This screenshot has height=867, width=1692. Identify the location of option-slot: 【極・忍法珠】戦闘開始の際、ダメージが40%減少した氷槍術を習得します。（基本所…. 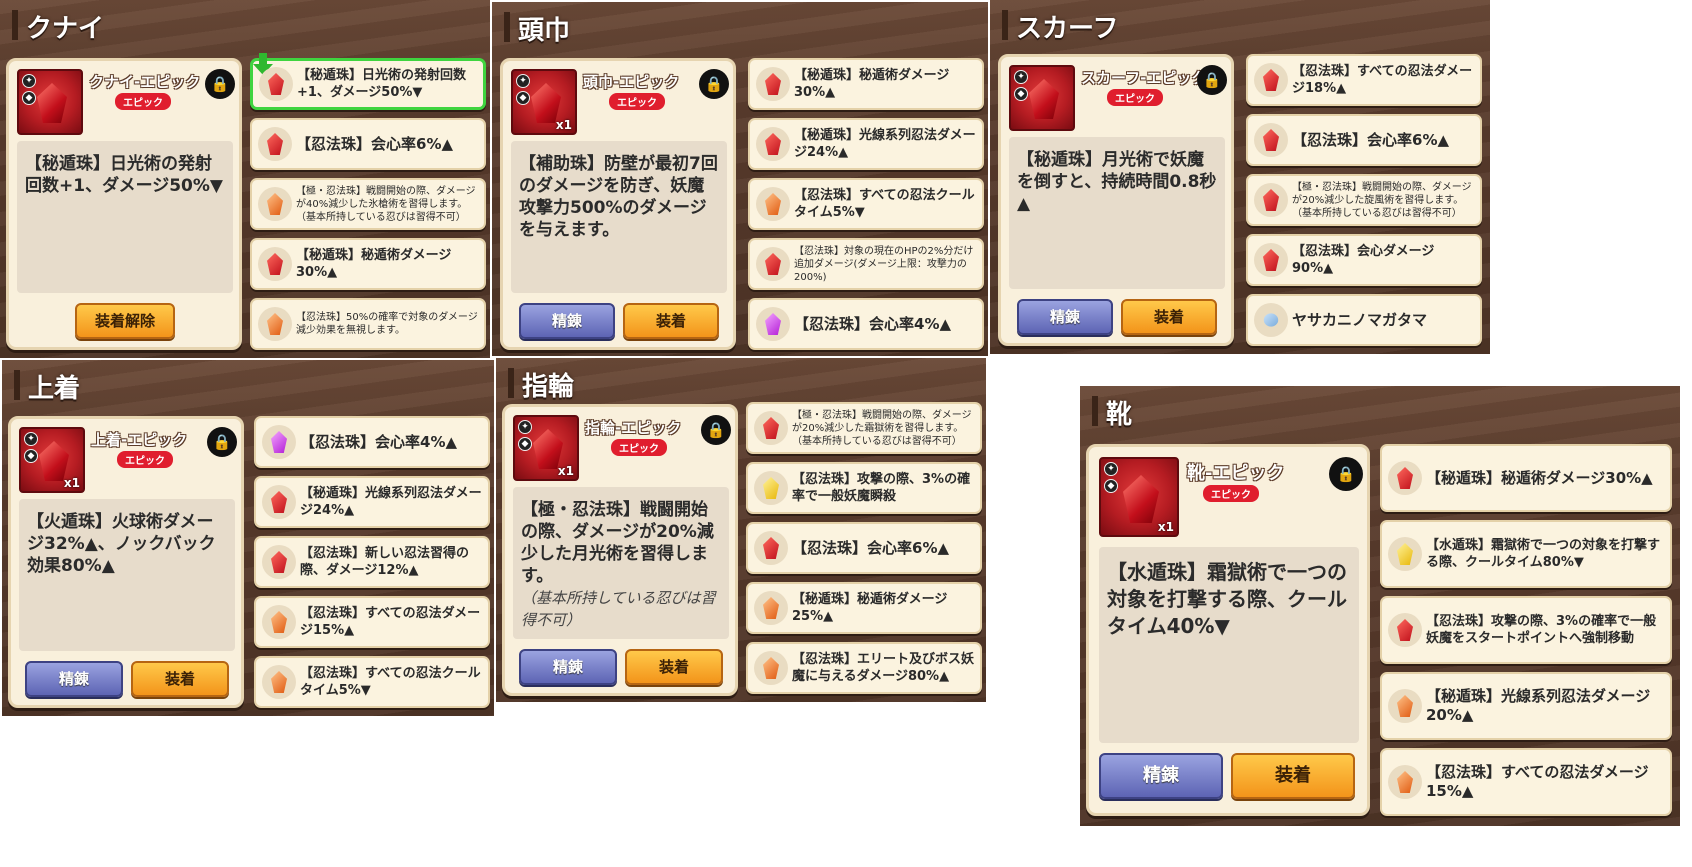
(368, 204).